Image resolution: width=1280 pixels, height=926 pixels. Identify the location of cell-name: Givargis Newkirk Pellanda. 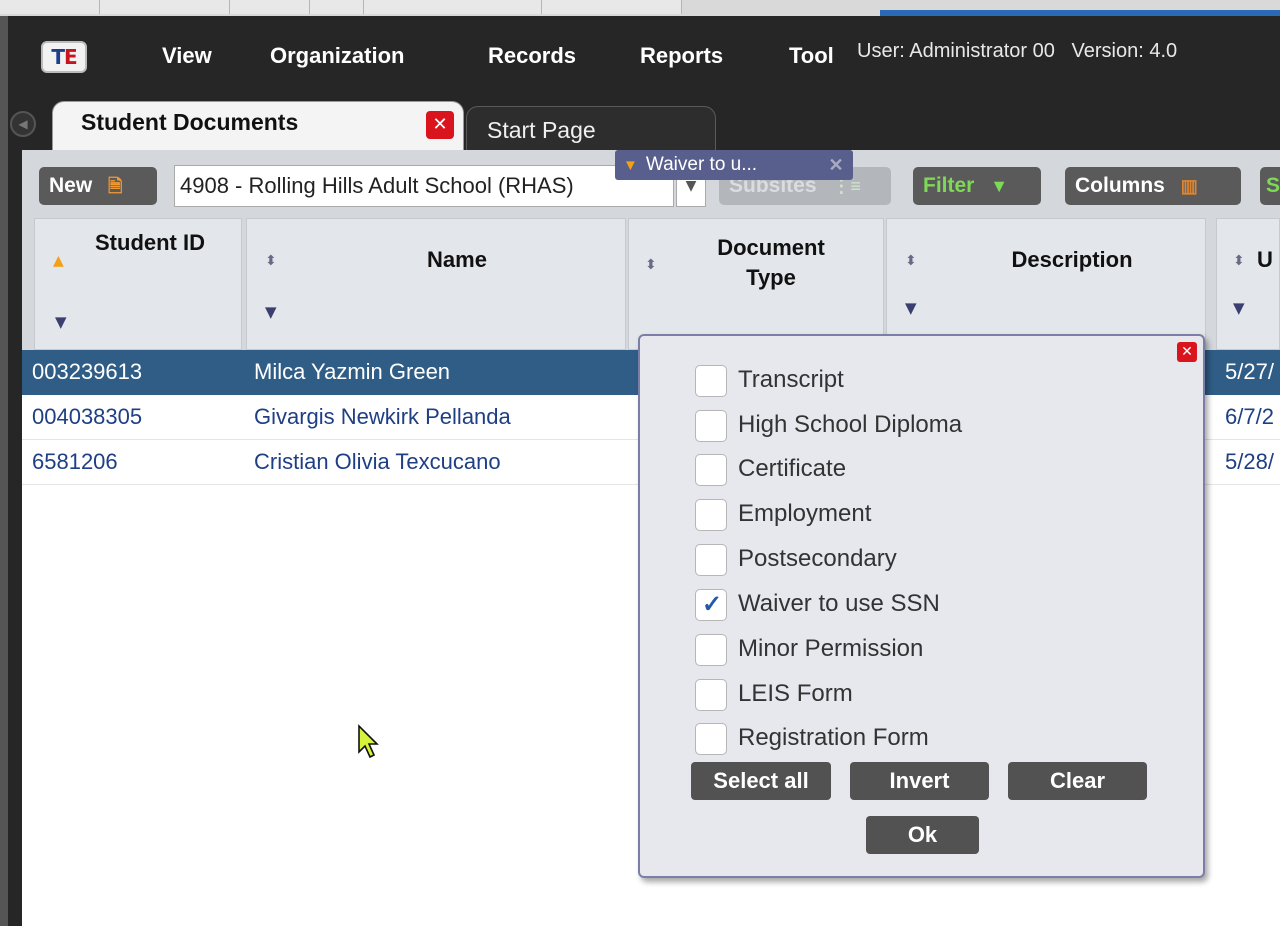
(382, 416).